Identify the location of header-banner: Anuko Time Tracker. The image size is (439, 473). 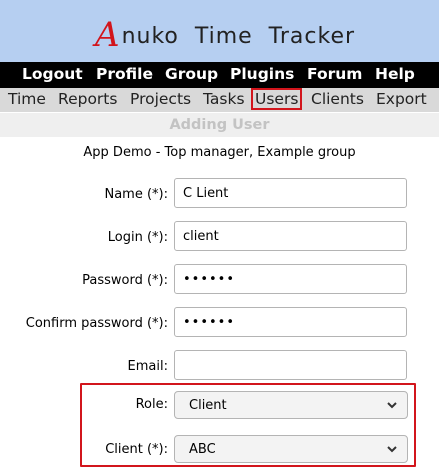
(219, 31).